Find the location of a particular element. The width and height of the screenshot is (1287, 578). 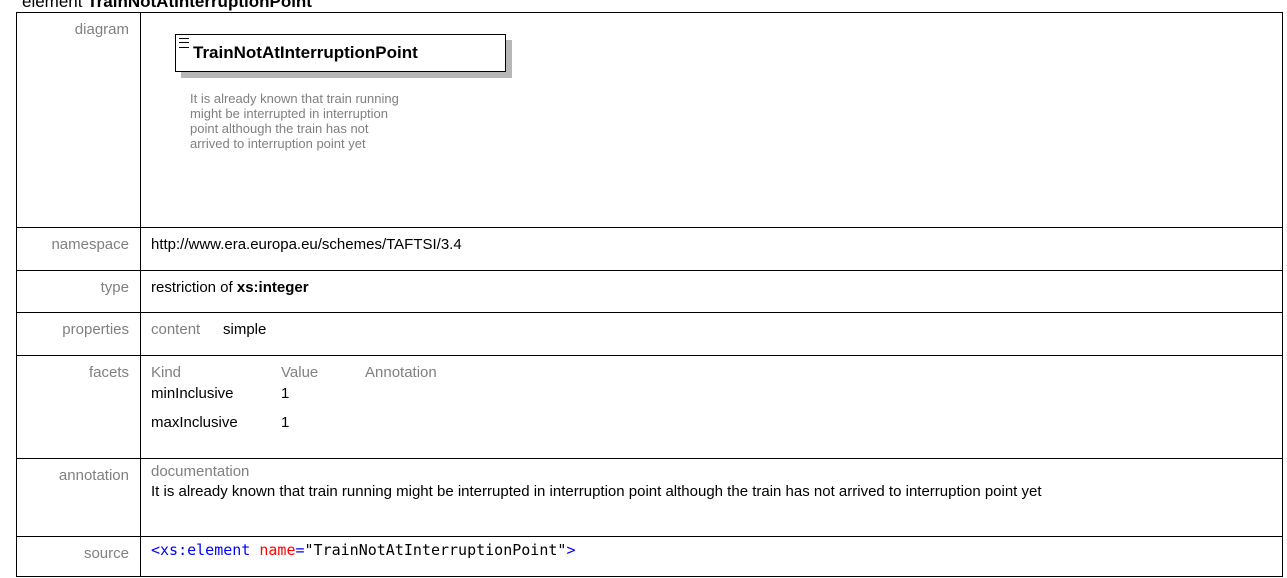

facets-header-kind: Kind is located at coordinates (166, 372).